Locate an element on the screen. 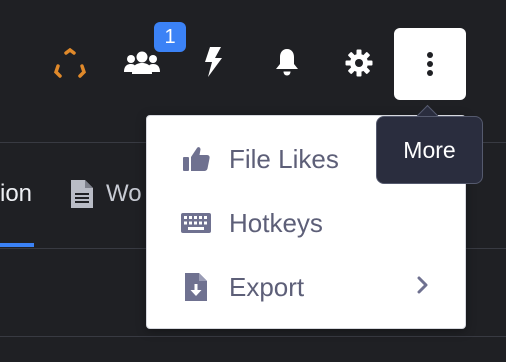 The height and width of the screenshot is (362, 506). users-icon is located at coordinates (142, 63).